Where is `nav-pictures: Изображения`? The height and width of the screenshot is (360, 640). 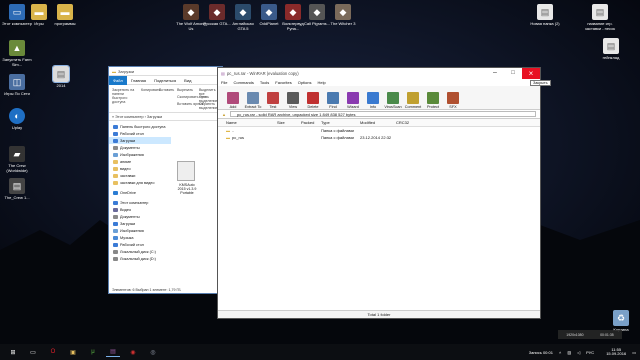 nav-pictures: Изображения is located at coordinates (140, 154).